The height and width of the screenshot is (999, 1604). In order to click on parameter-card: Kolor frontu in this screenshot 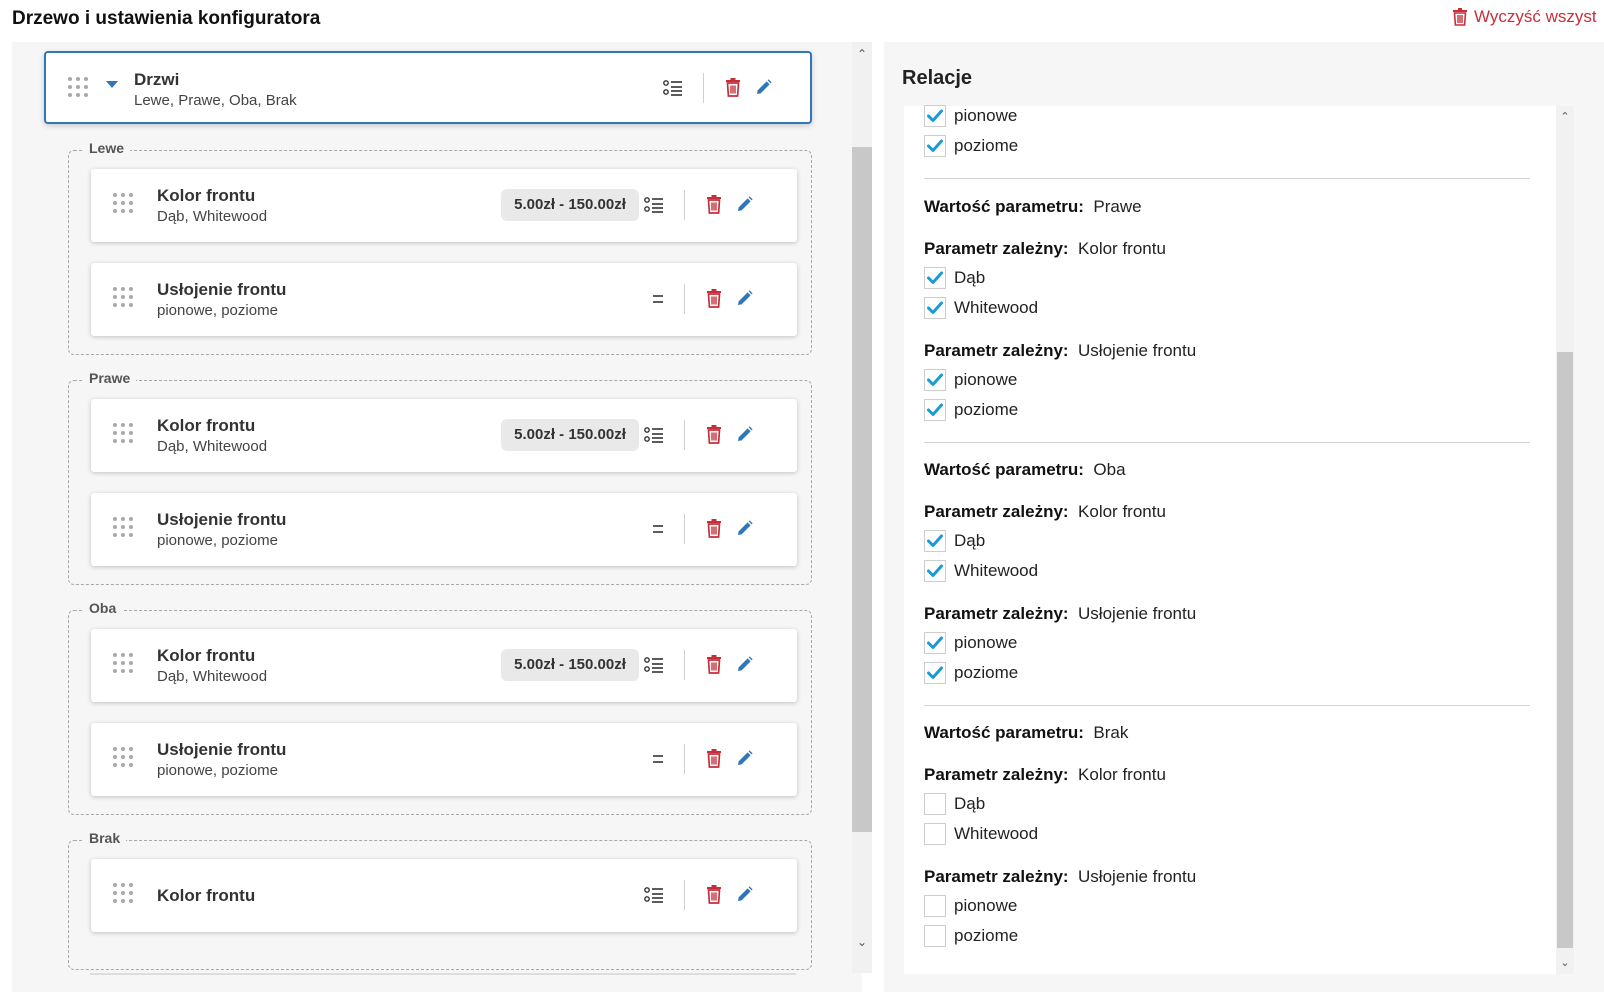, I will do `click(444, 895)`.